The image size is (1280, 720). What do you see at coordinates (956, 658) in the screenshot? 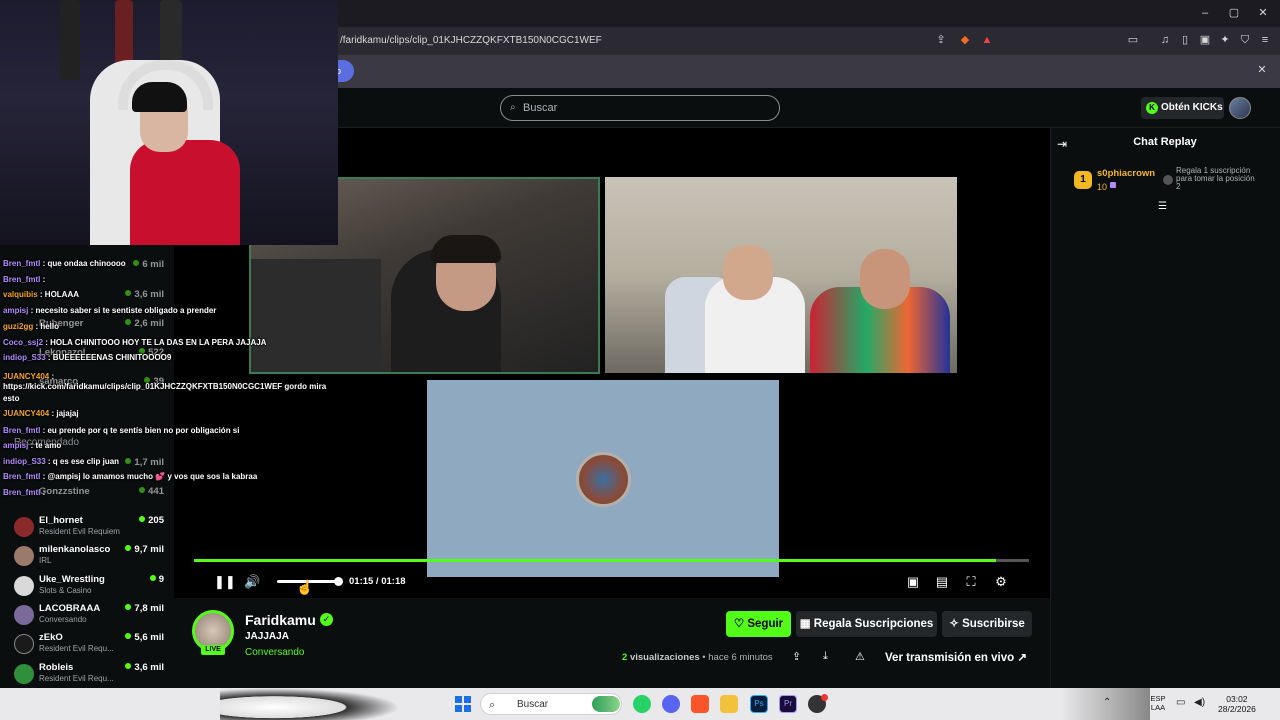
I see `watch-stream-button: Ver transmisión en vivo ↗` at bounding box center [956, 658].